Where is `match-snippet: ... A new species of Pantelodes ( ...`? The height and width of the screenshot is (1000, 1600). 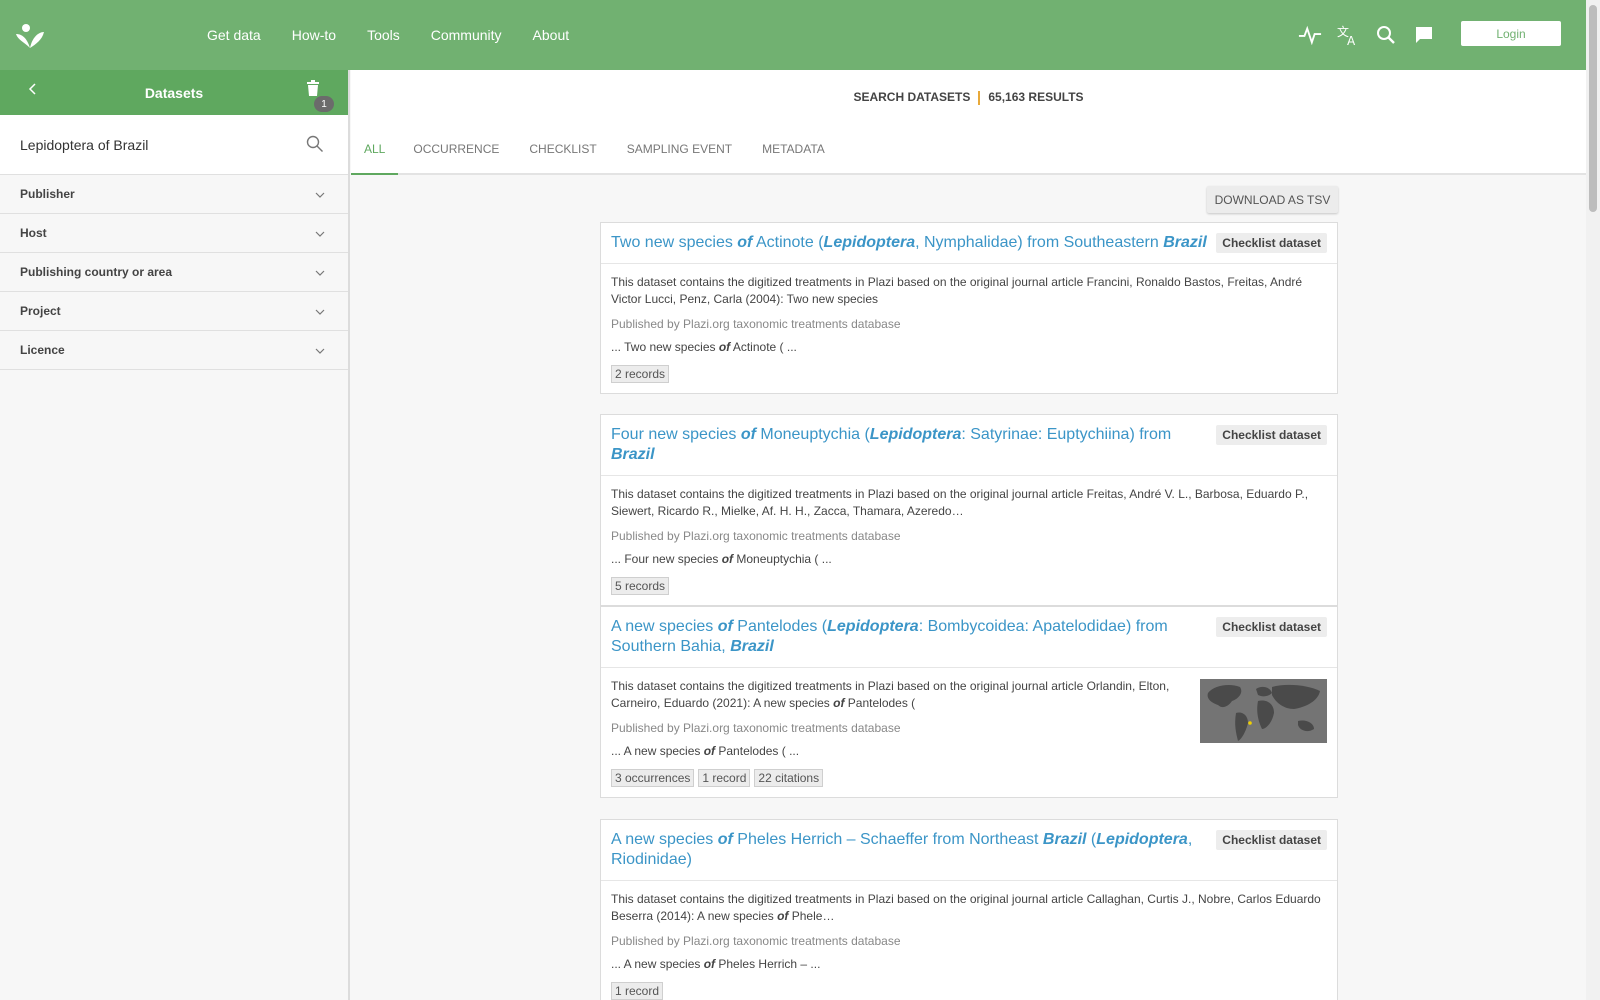 match-snippet: ... A new species of Pantelodes ( ... is located at coordinates (705, 751).